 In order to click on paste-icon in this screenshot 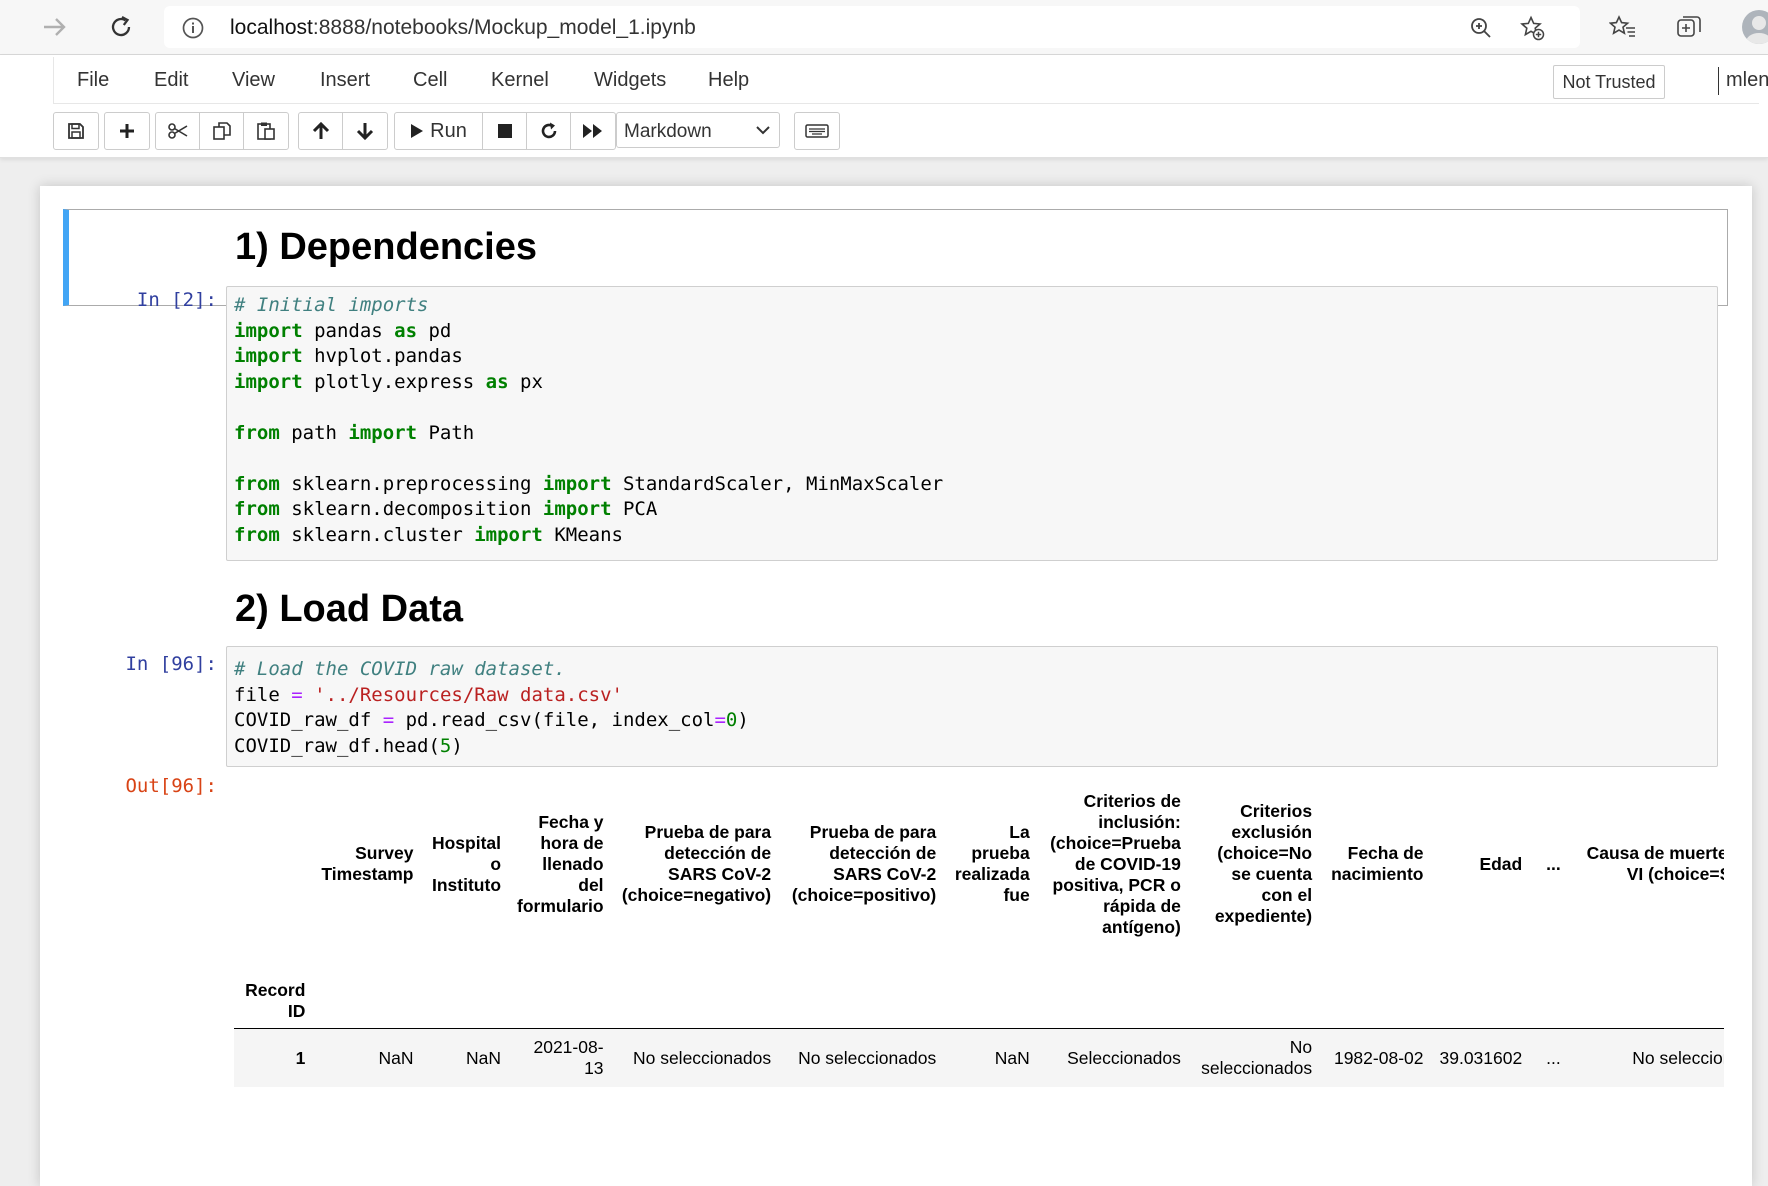, I will do `click(266, 131)`.